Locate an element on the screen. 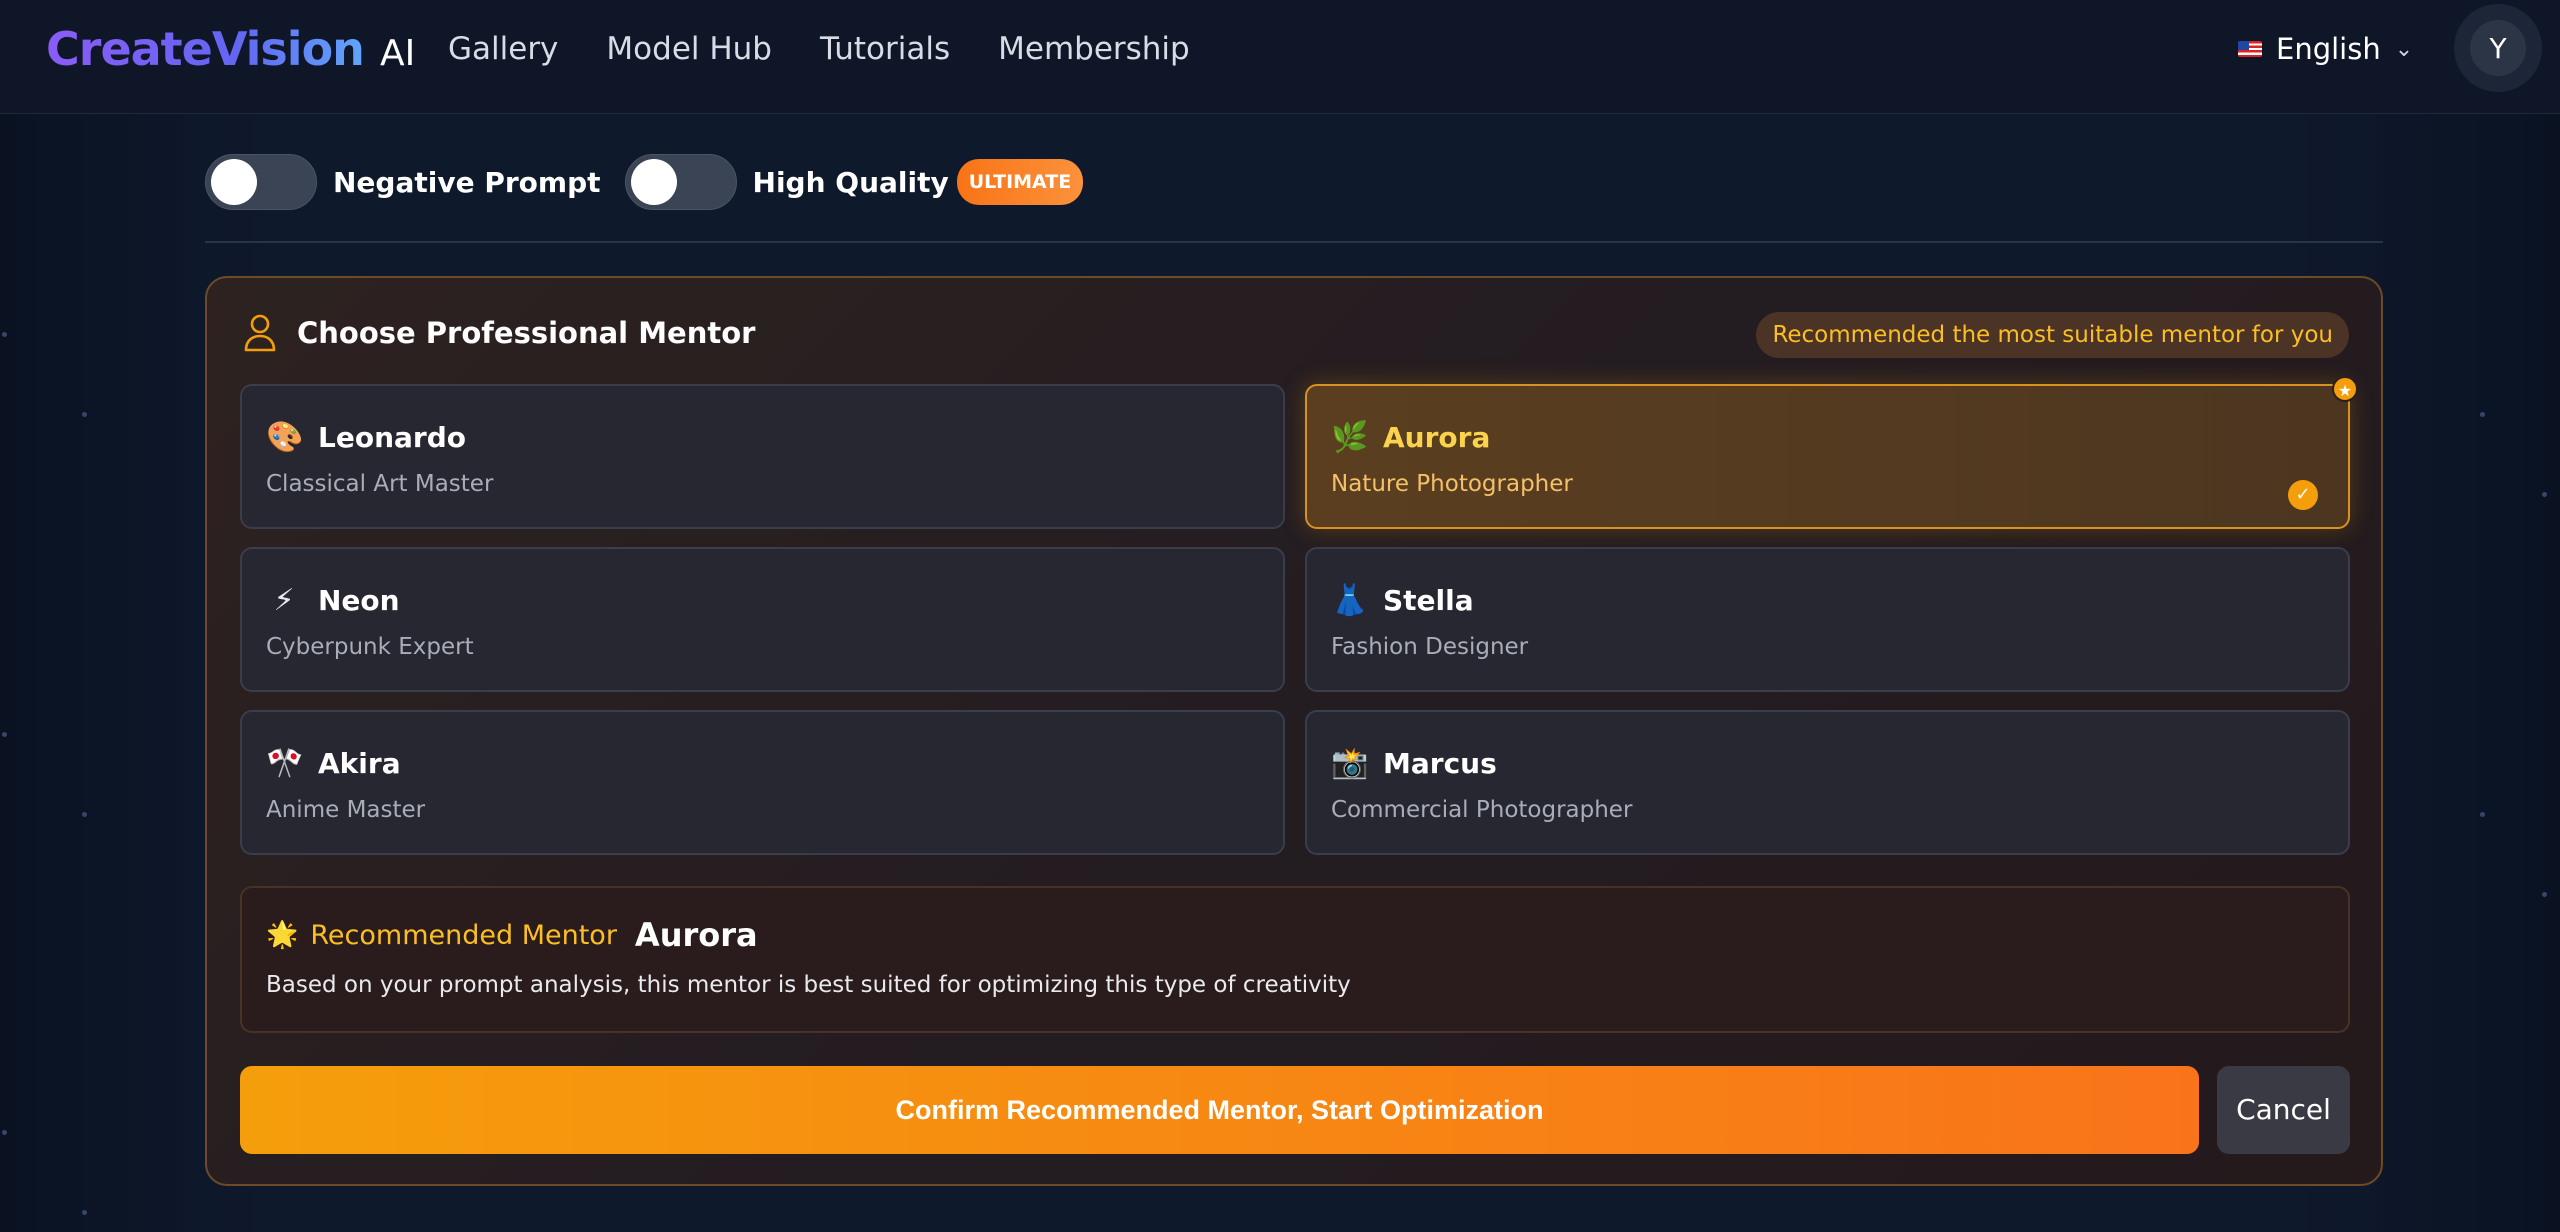  chevron-down-icon: ⌄ is located at coordinates (2404, 49).